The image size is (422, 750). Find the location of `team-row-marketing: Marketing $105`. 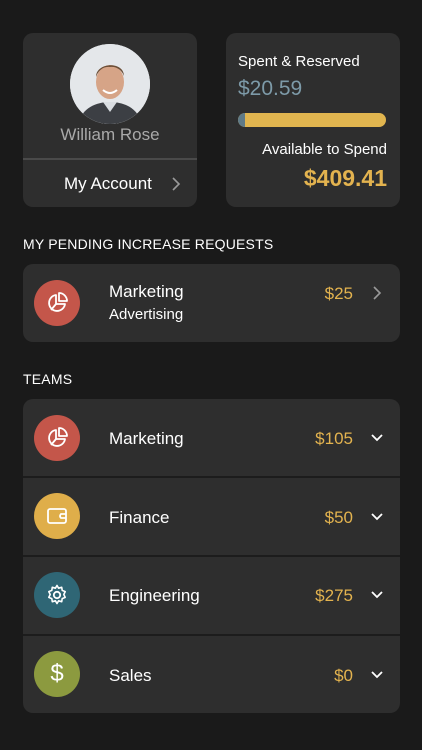

team-row-marketing: Marketing $105 is located at coordinates (211, 438).